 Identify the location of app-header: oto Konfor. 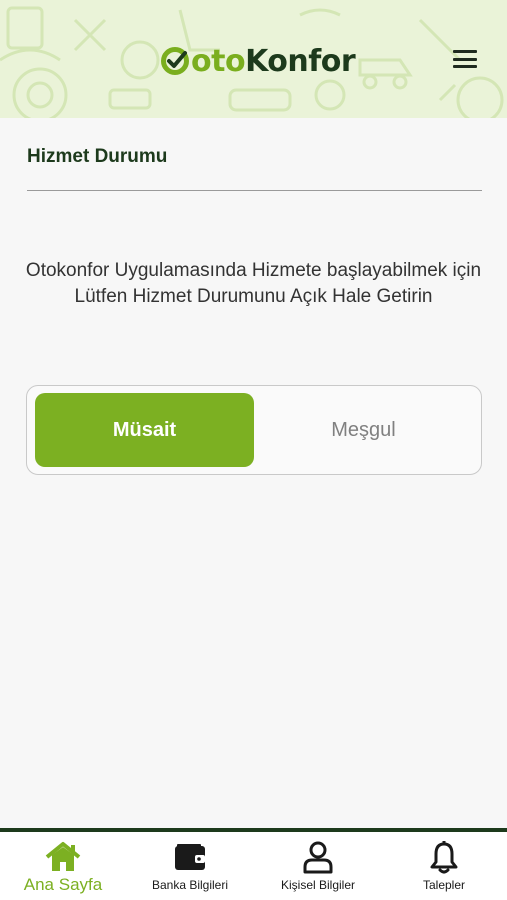
(253, 59).